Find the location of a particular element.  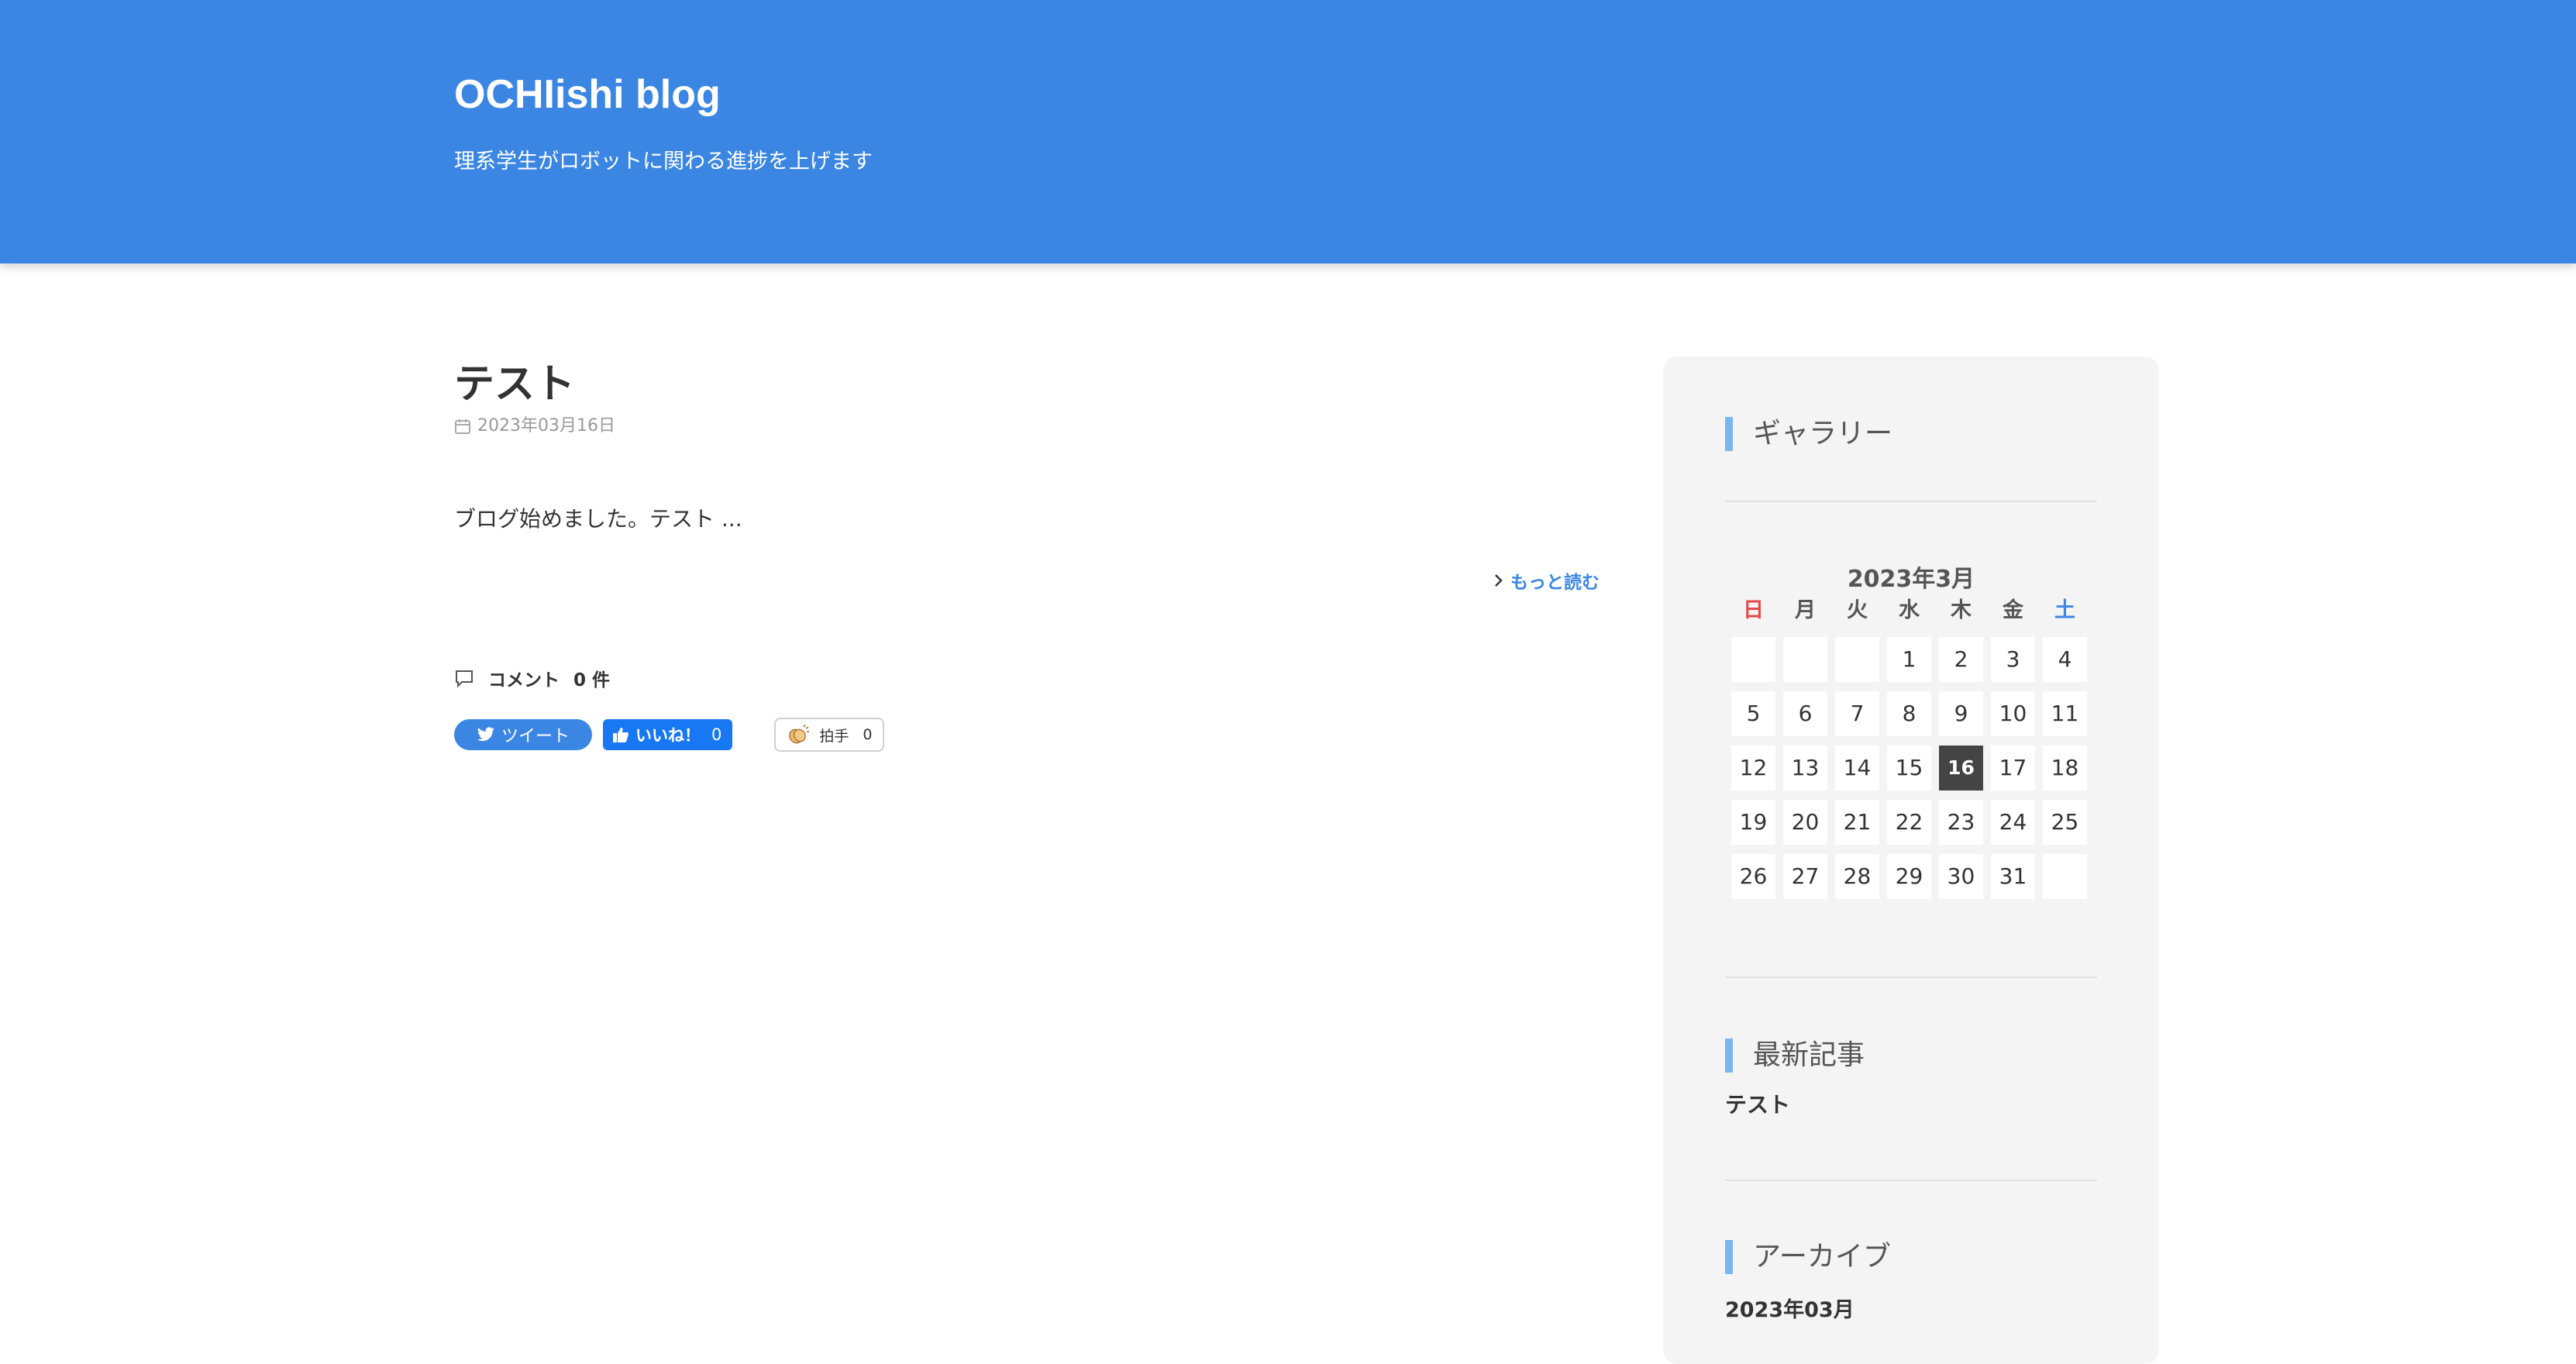

gallery-widget: ギャラリー is located at coordinates (1911, 434).